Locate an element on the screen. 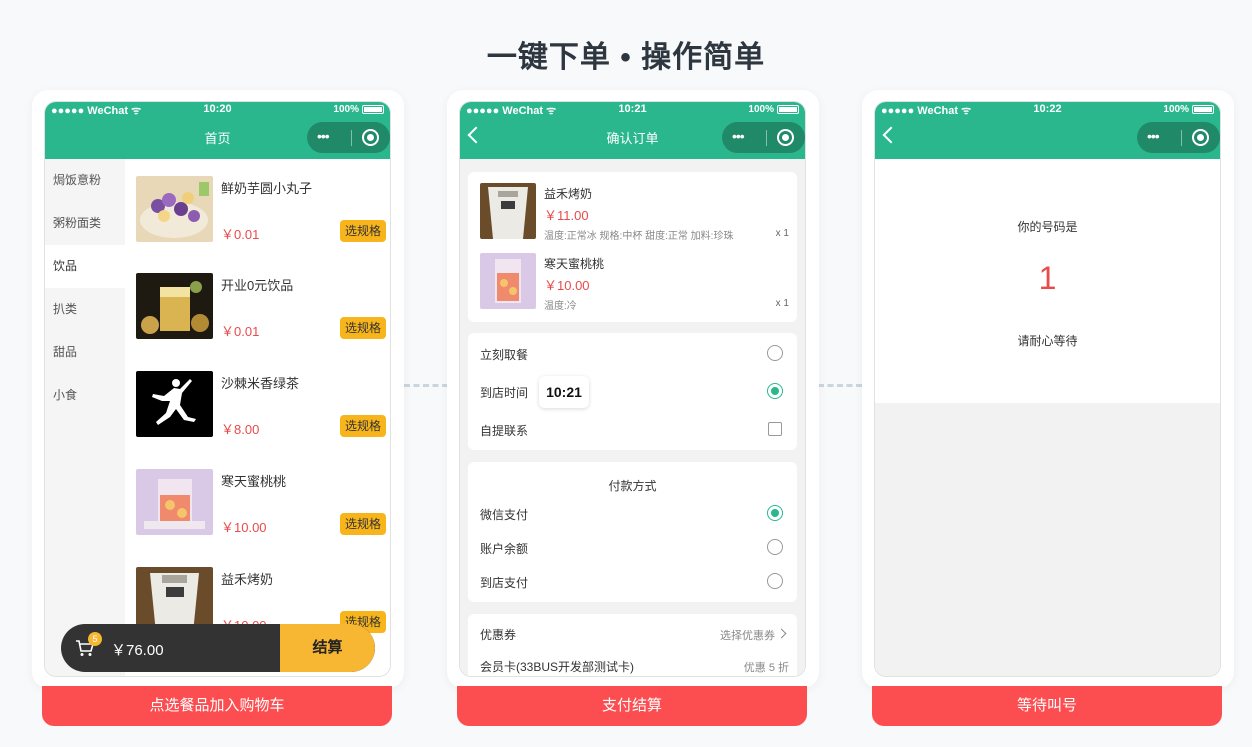 The image size is (1252, 747). order-item-attrs: 温度:冷 is located at coordinates (560, 306).